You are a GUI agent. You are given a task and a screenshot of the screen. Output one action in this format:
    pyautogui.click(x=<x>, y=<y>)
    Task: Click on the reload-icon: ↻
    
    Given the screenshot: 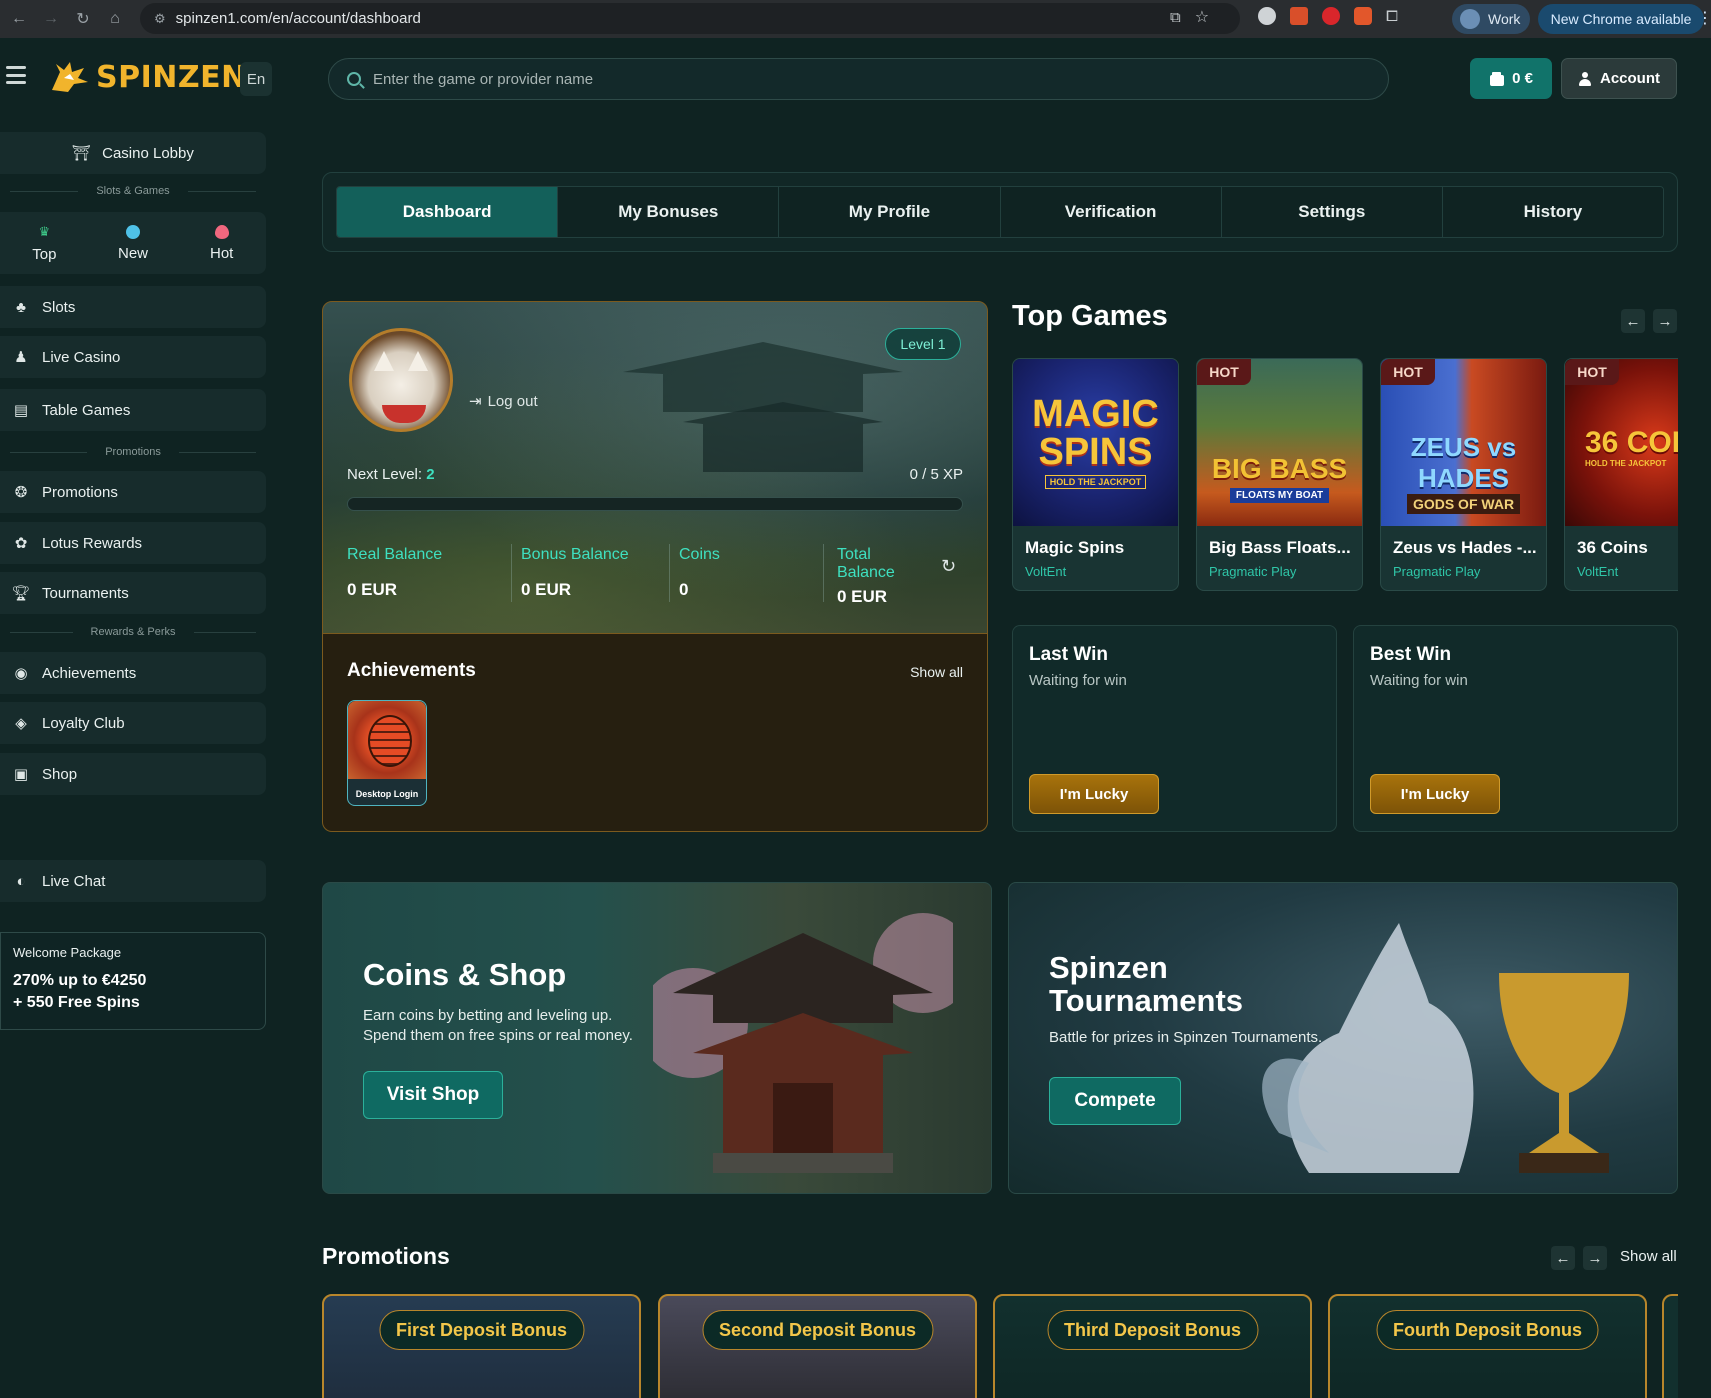 What is the action you would take?
    pyautogui.click(x=83, y=19)
    